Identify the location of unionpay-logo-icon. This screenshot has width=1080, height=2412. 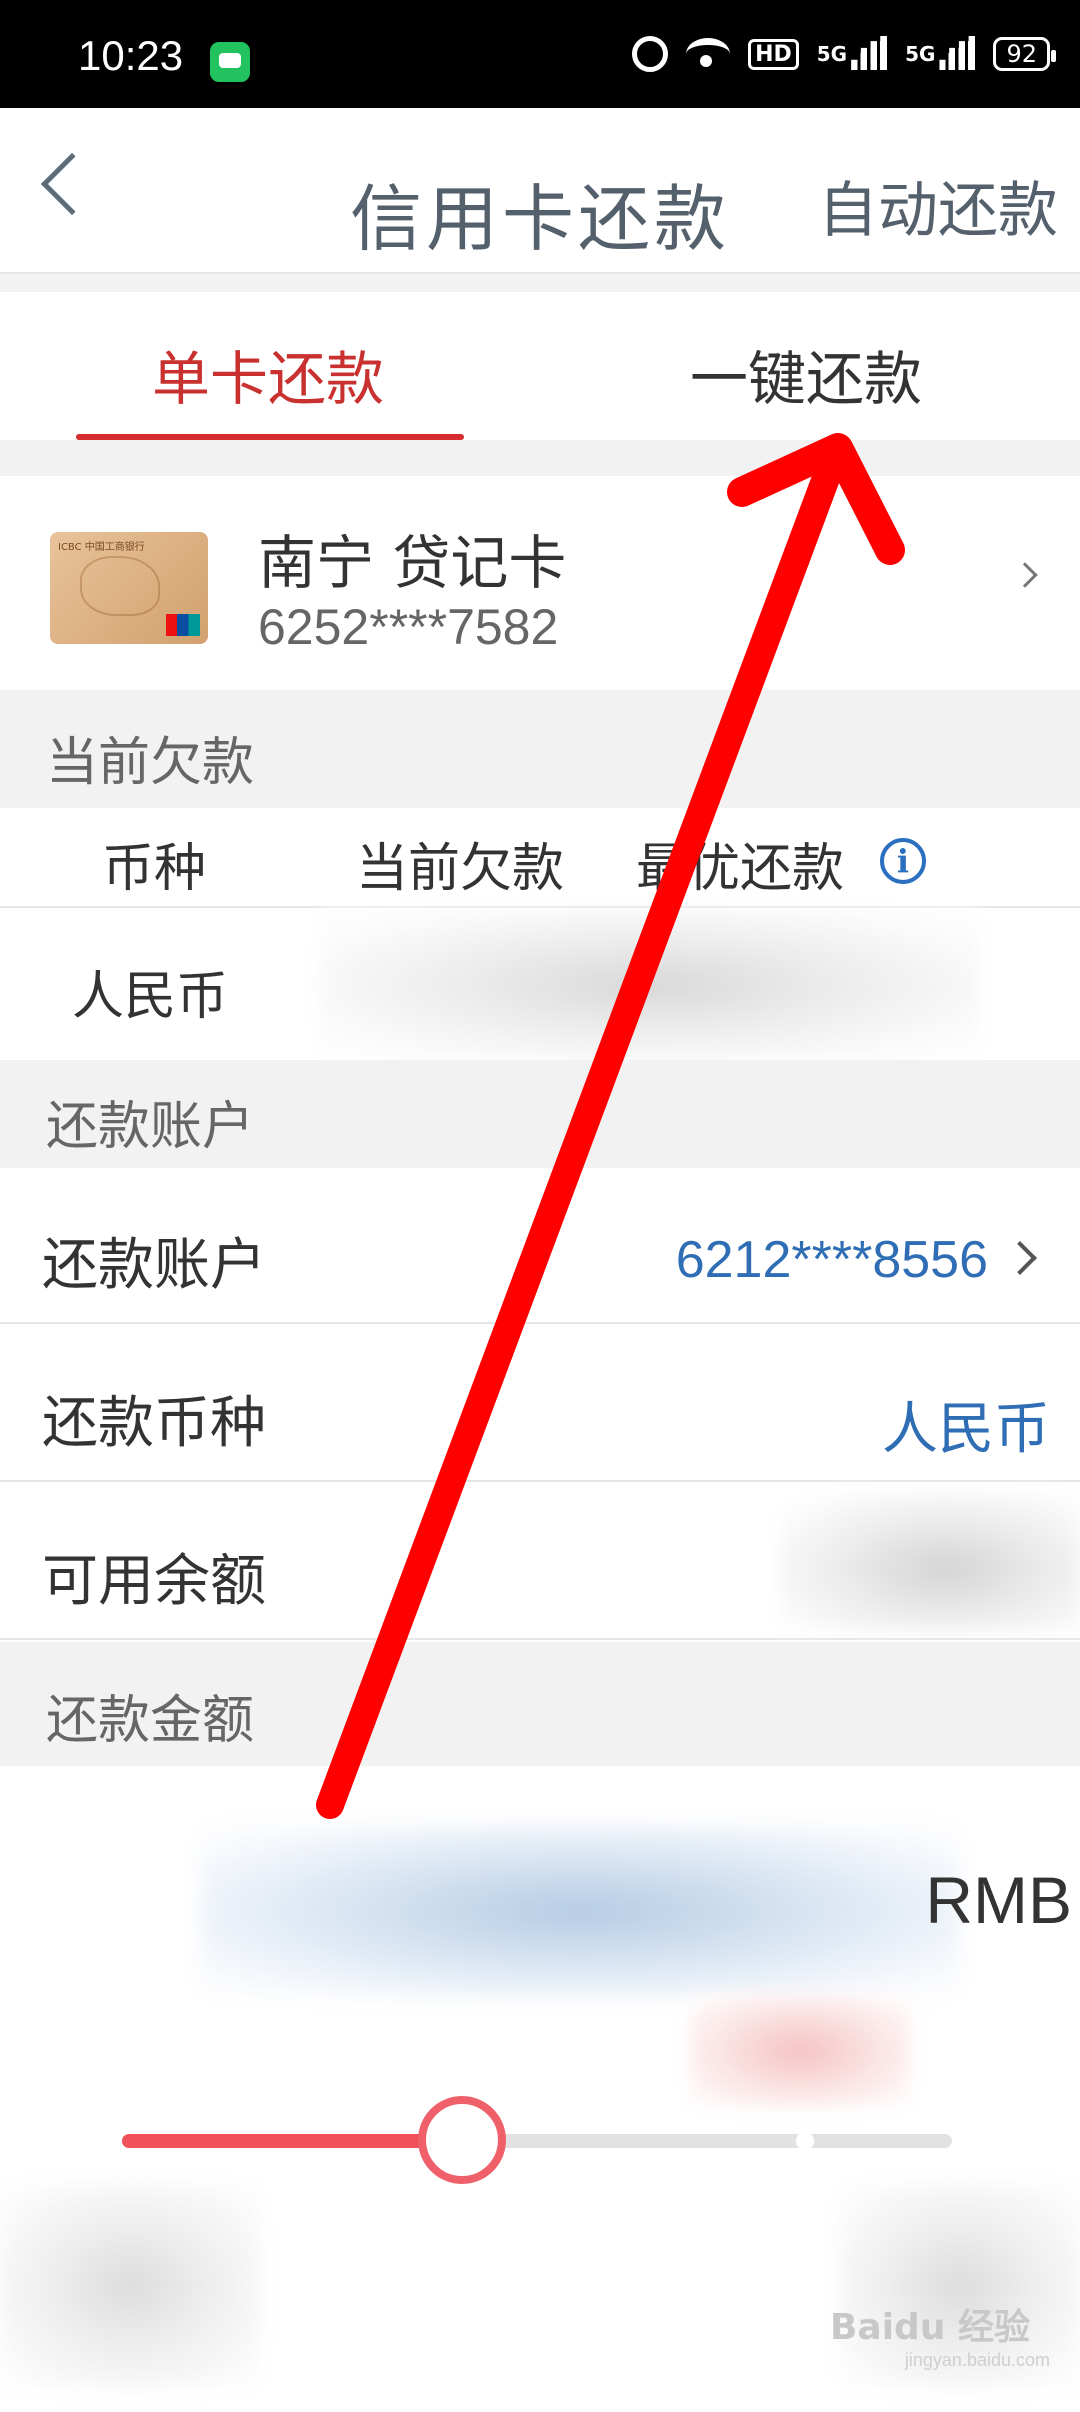
(183, 625).